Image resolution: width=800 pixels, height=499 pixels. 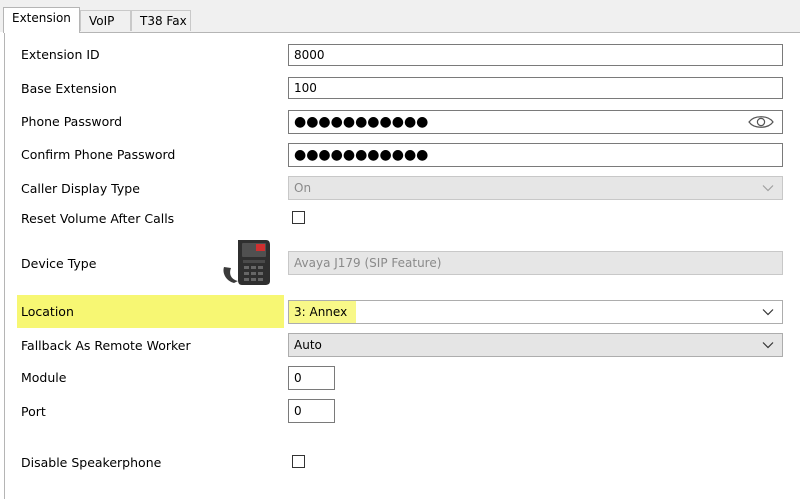 I want to click on tab-extension-label: Extension, so click(x=41, y=18).